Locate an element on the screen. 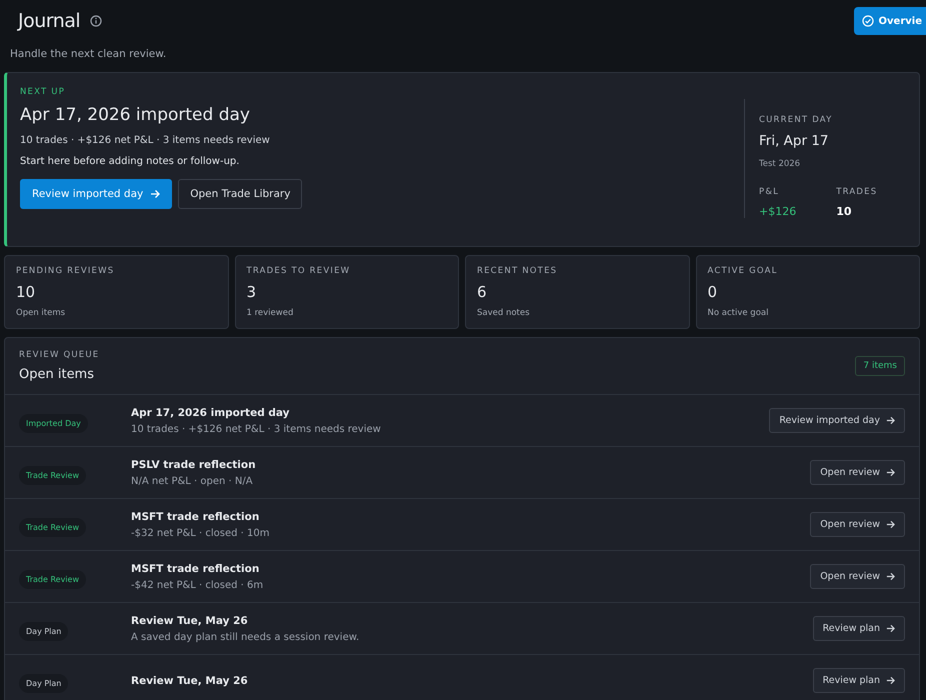  item-details: -$42 net P&L · closed · 6m is located at coordinates (197, 585).